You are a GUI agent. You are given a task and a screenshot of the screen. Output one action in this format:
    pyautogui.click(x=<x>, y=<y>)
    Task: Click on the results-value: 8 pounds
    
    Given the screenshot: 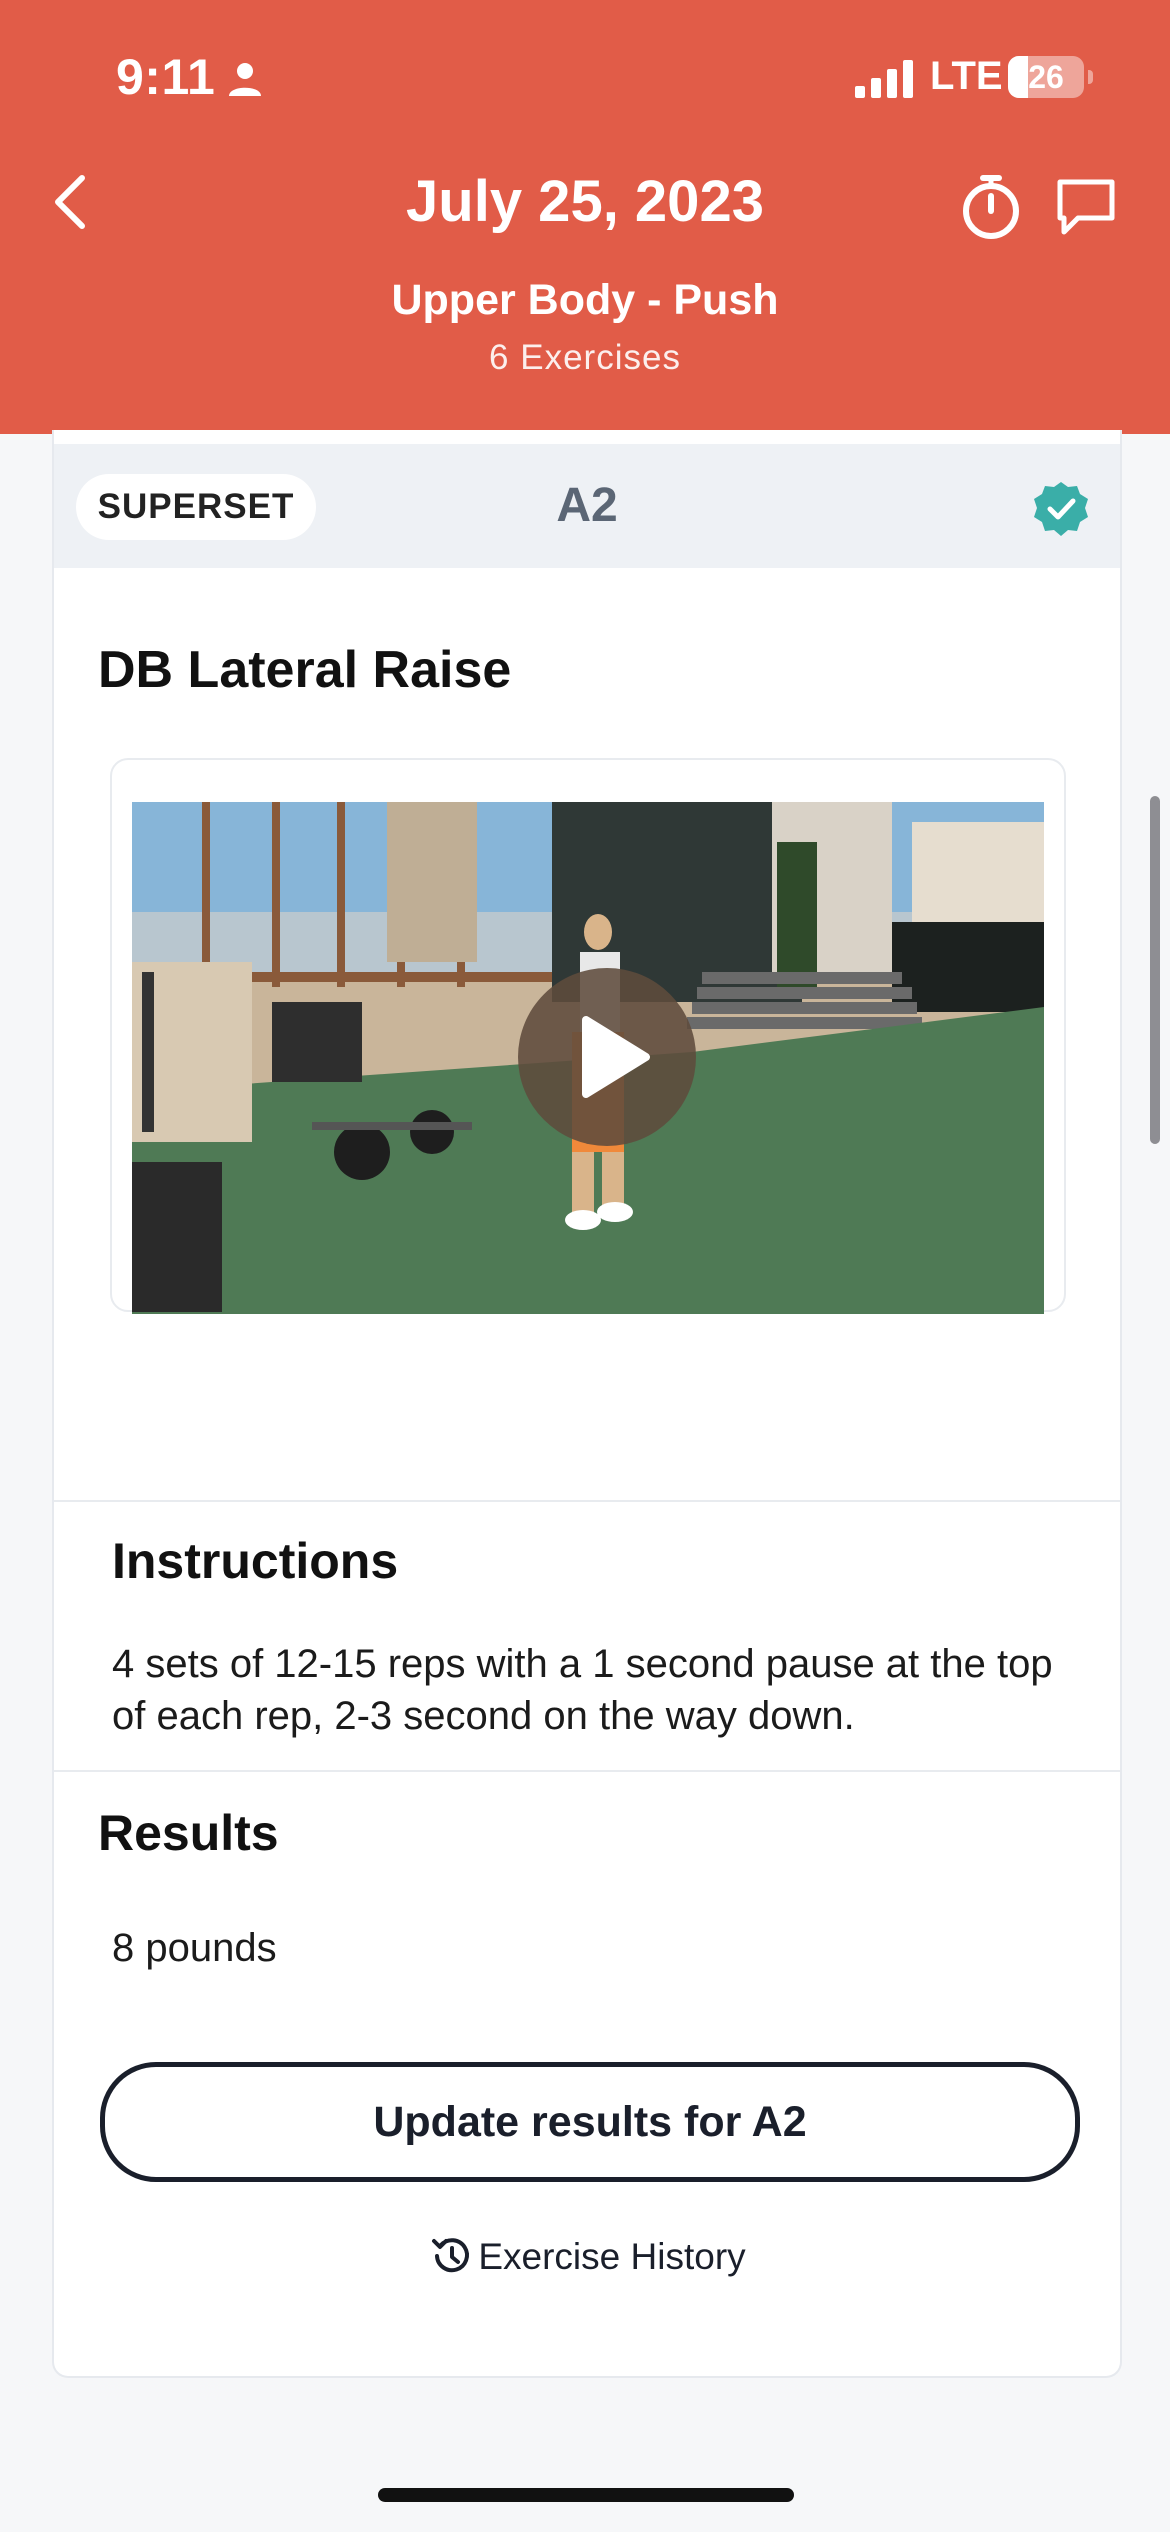 What is the action you would take?
    pyautogui.click(x=194, y=1948)
    